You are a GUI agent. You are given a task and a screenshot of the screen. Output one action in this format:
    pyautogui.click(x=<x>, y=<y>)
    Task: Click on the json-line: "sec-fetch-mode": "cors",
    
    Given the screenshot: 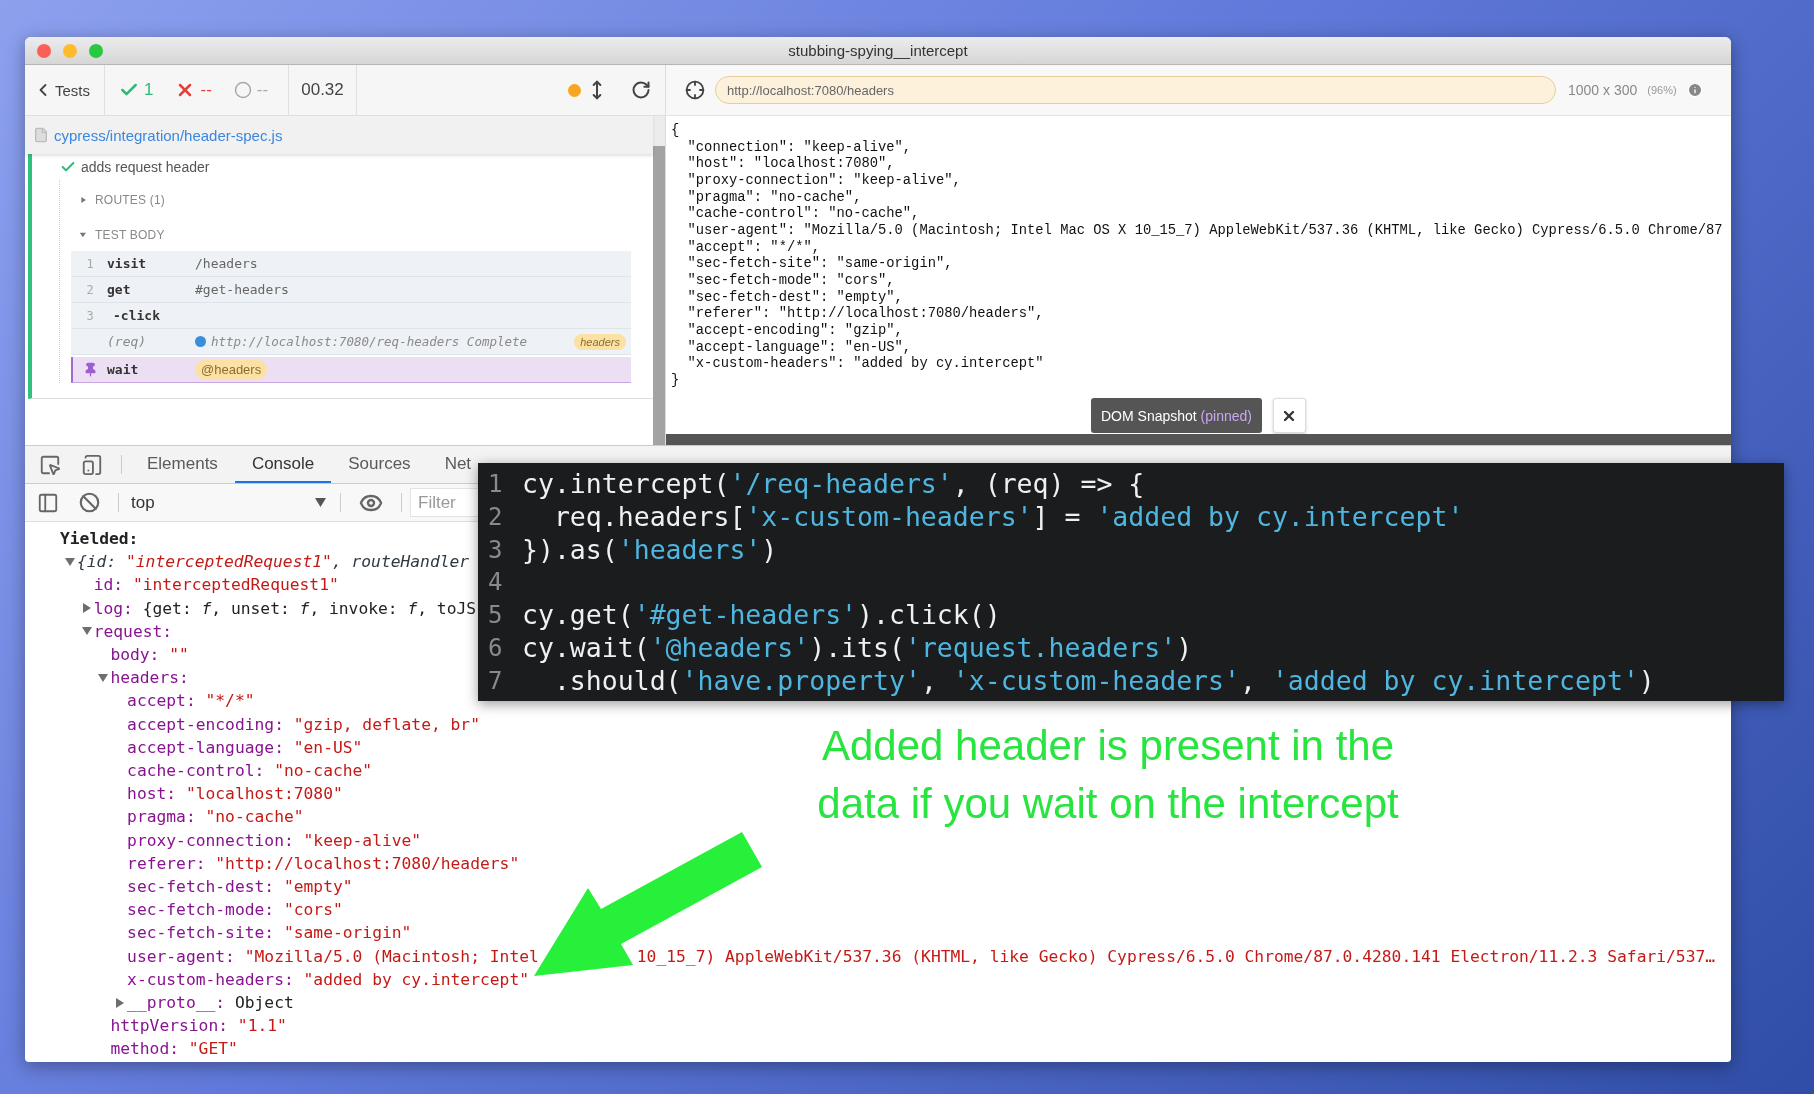 What is the action you would take?
    pyautogui.click(x=790, y=281)
    